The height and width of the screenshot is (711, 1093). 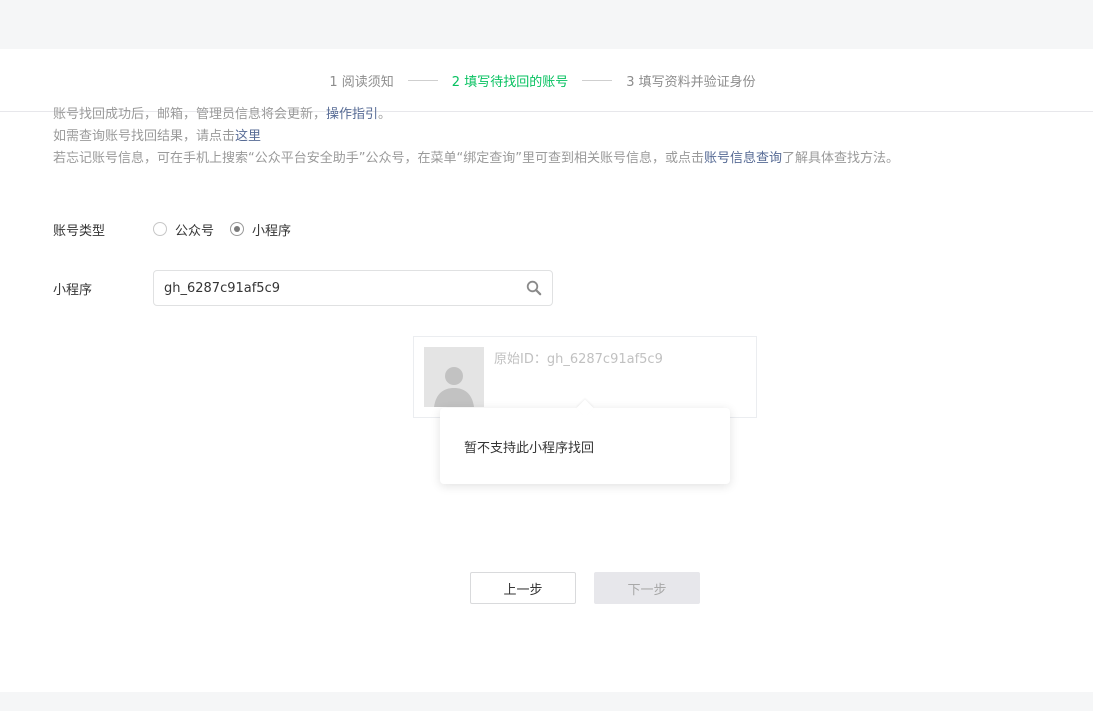 I want to click on mini-program-search-input: gh_6287c91af5c9, so click(x=353, y=288).